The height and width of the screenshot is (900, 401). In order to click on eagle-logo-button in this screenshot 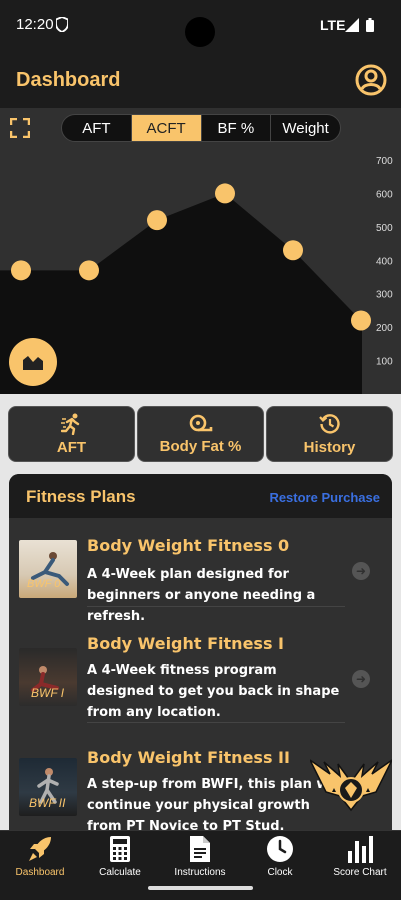, I will do `click(351, 783)`.